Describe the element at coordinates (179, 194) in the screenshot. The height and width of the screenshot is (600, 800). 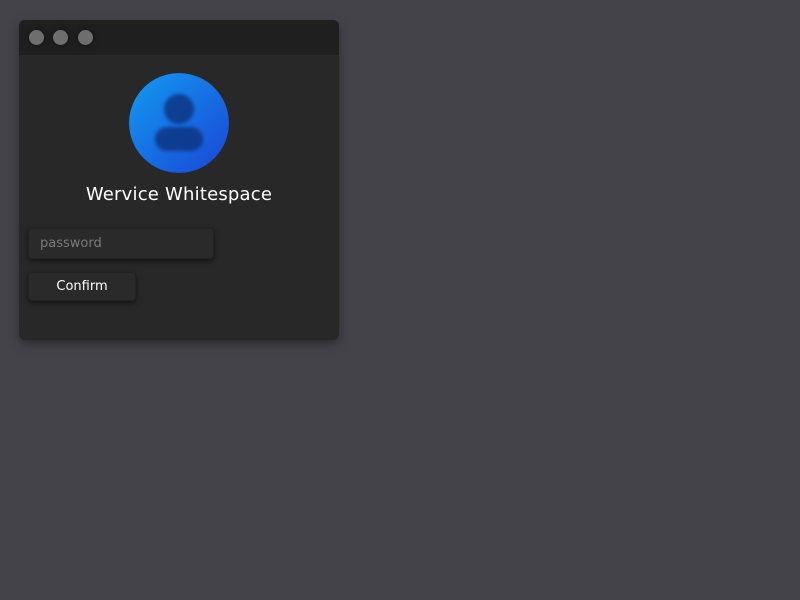
I see `user-name: Wervice Whitespace` at that location.